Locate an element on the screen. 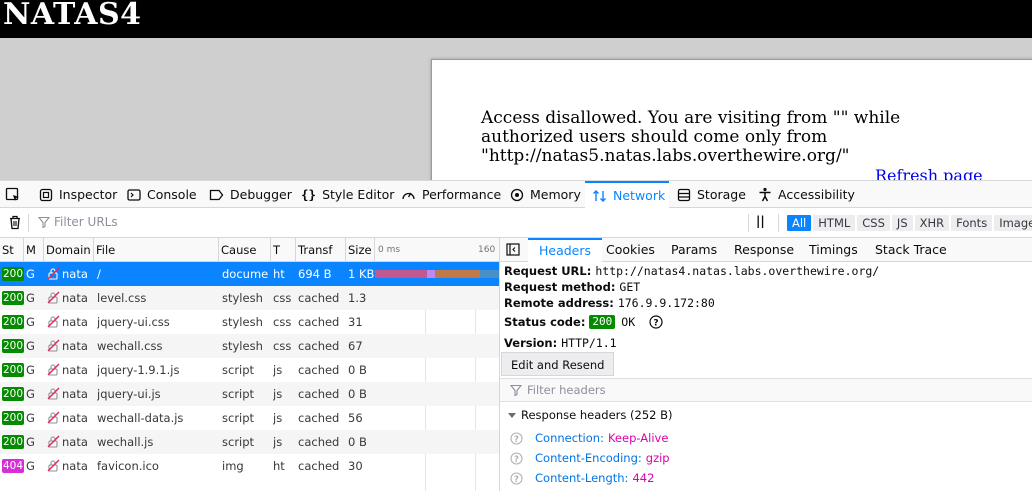  filter-all-button: All is located at coordinates (799, 223).